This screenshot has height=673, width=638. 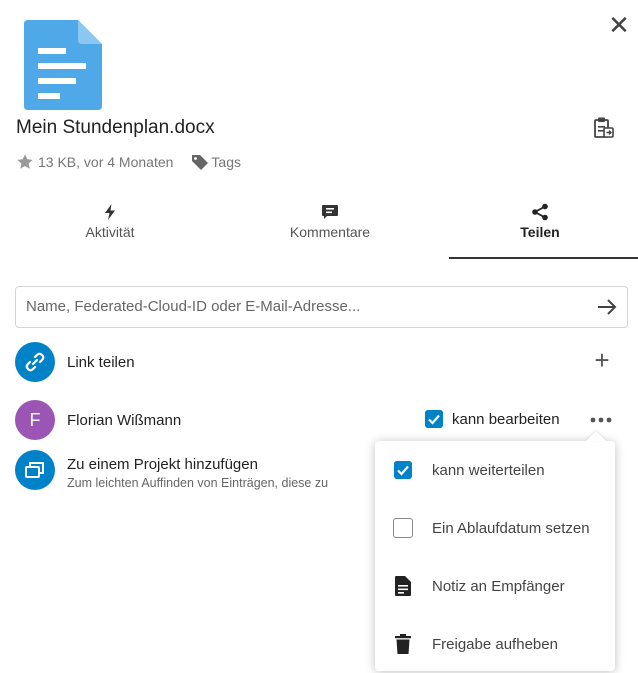 What do you see at coordinates (403, 644) in the screenshot?
I see `trash-icon` at bounding box center [403, 644].